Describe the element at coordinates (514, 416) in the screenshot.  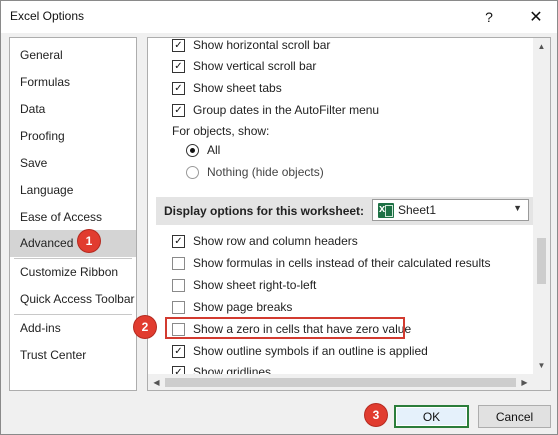
I see `cancel-button: Cancel` at that location.